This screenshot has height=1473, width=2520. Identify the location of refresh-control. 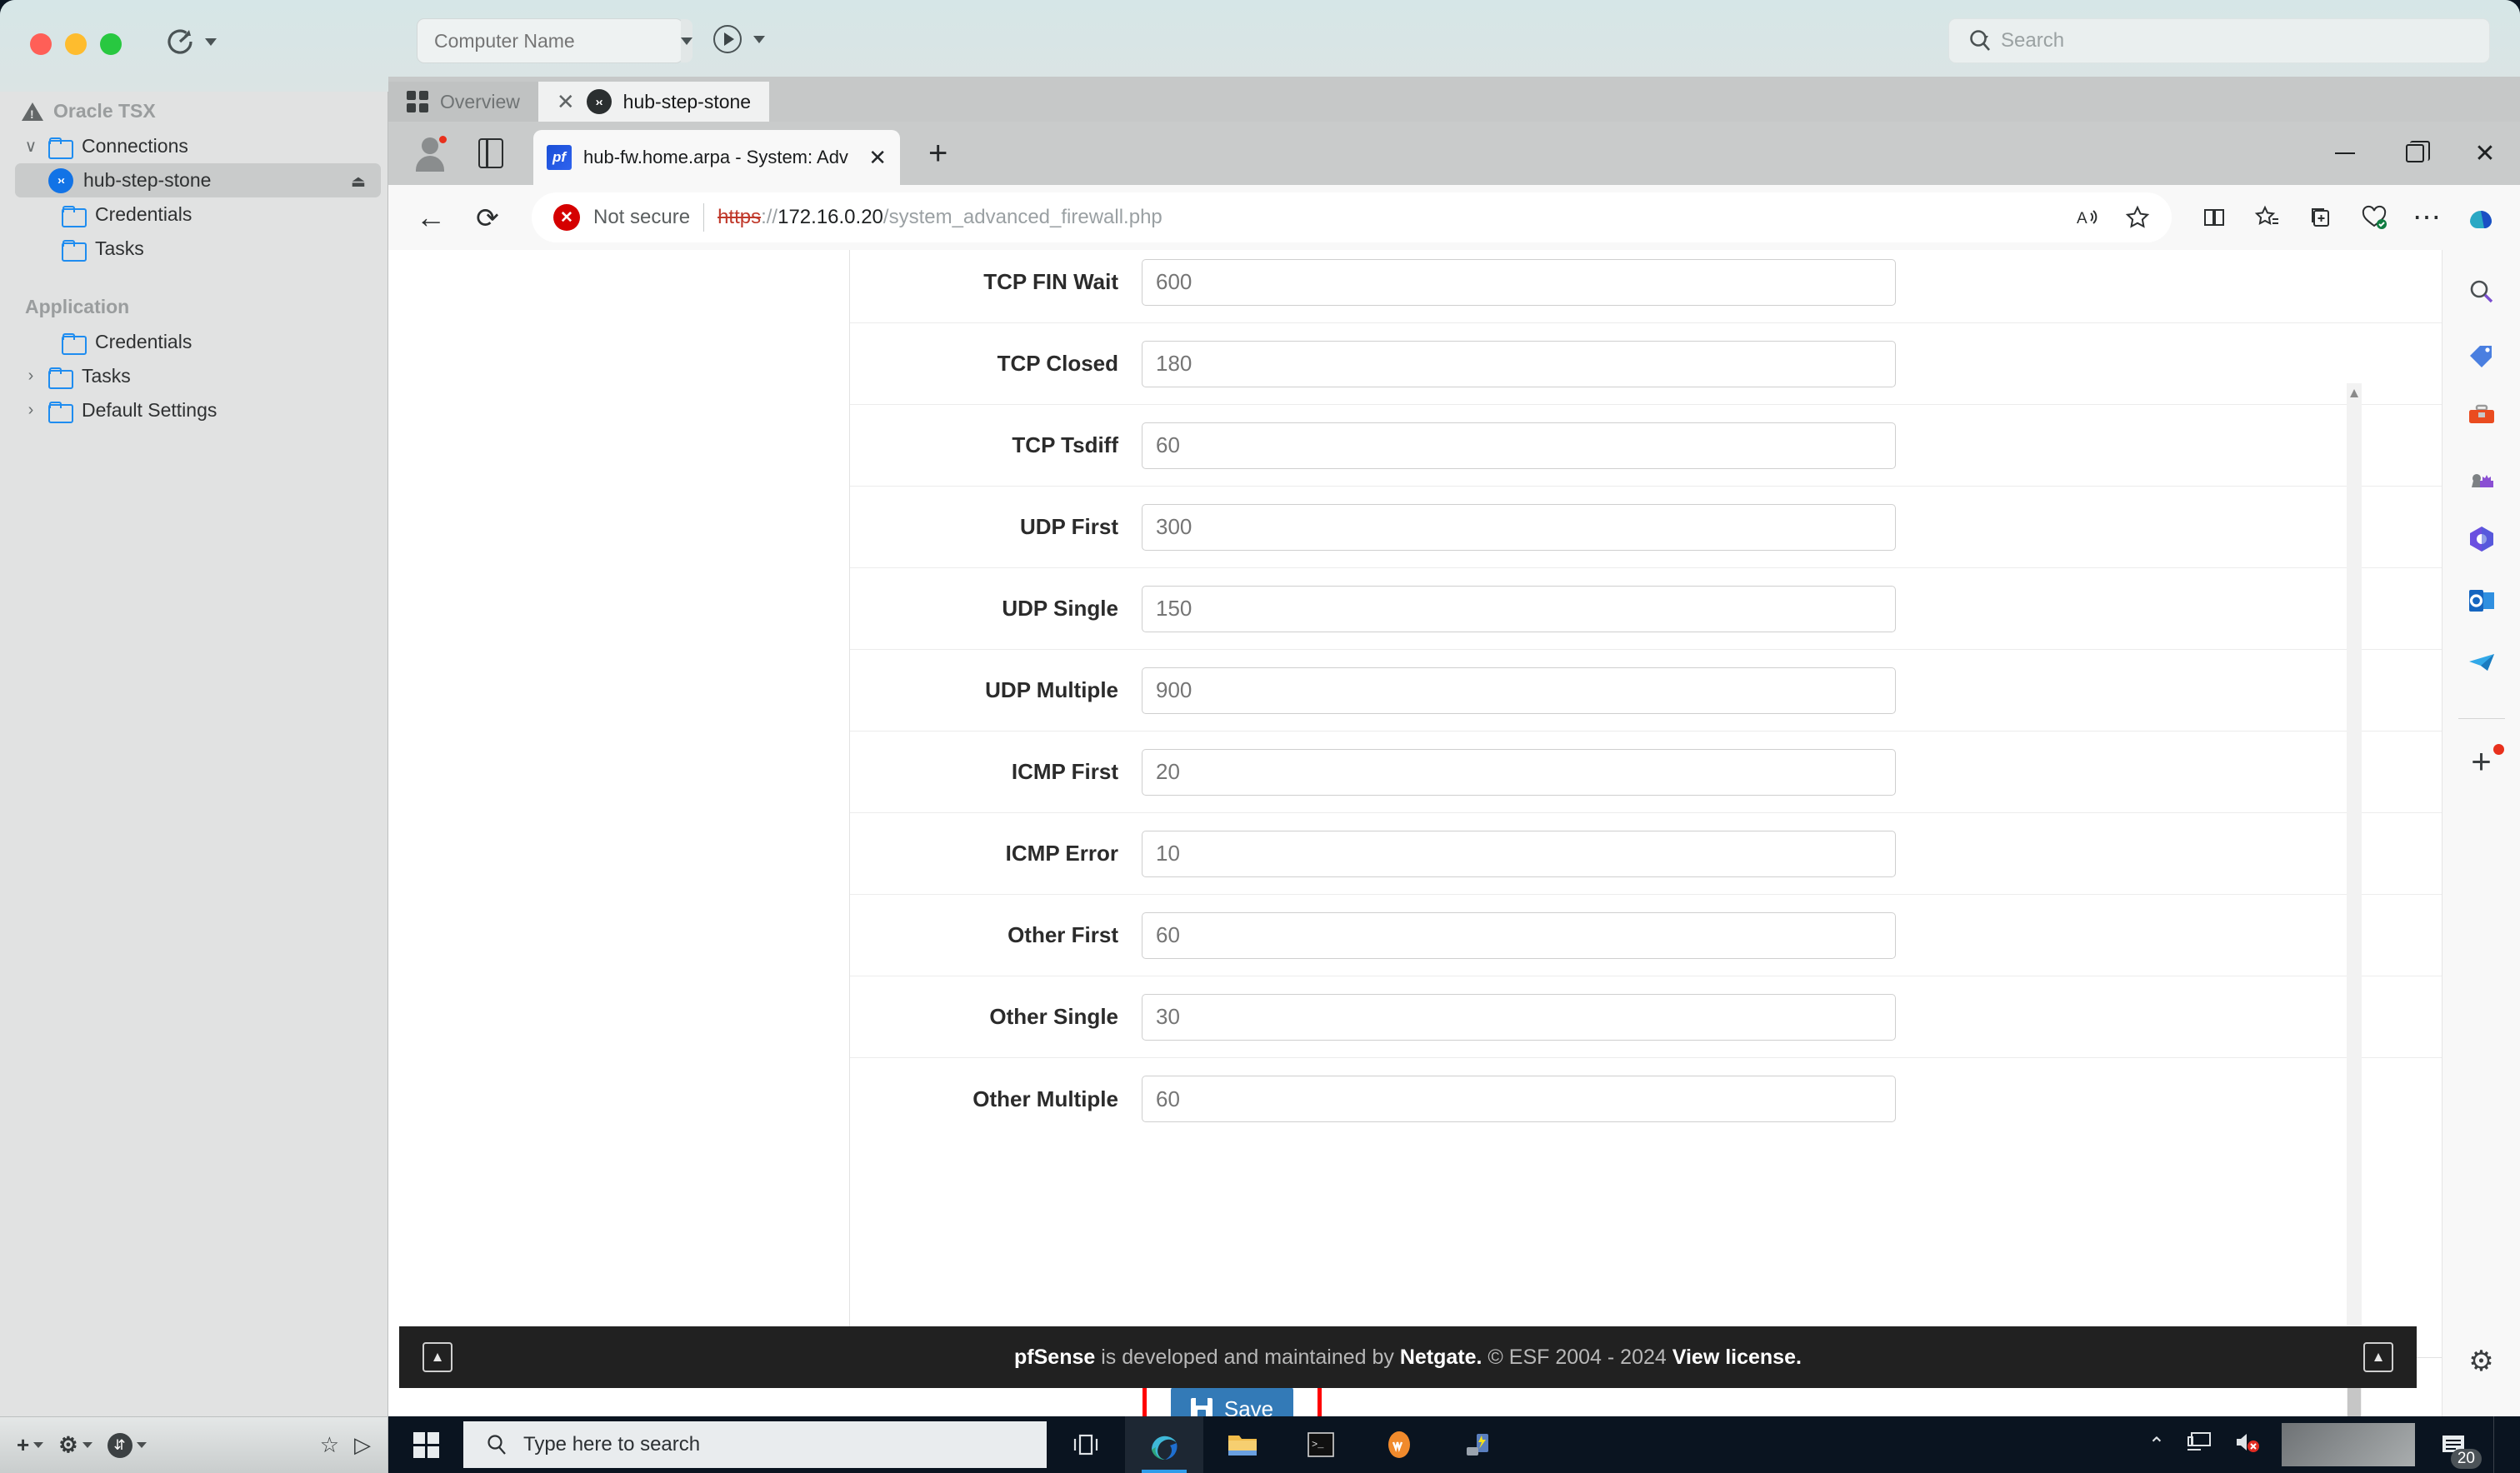
(190, 42).